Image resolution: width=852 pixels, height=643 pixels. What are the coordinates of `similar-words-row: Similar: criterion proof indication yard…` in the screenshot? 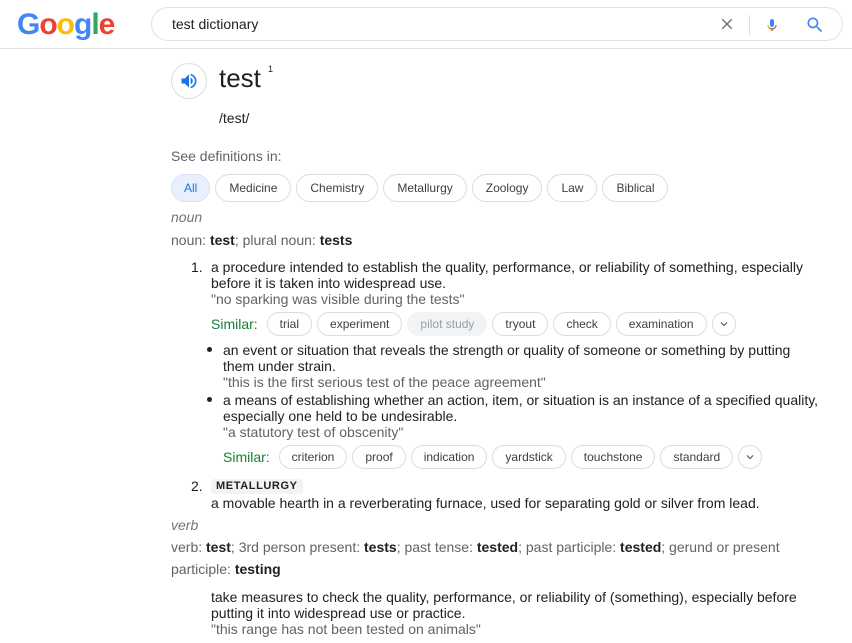 It's located at (493, 457).